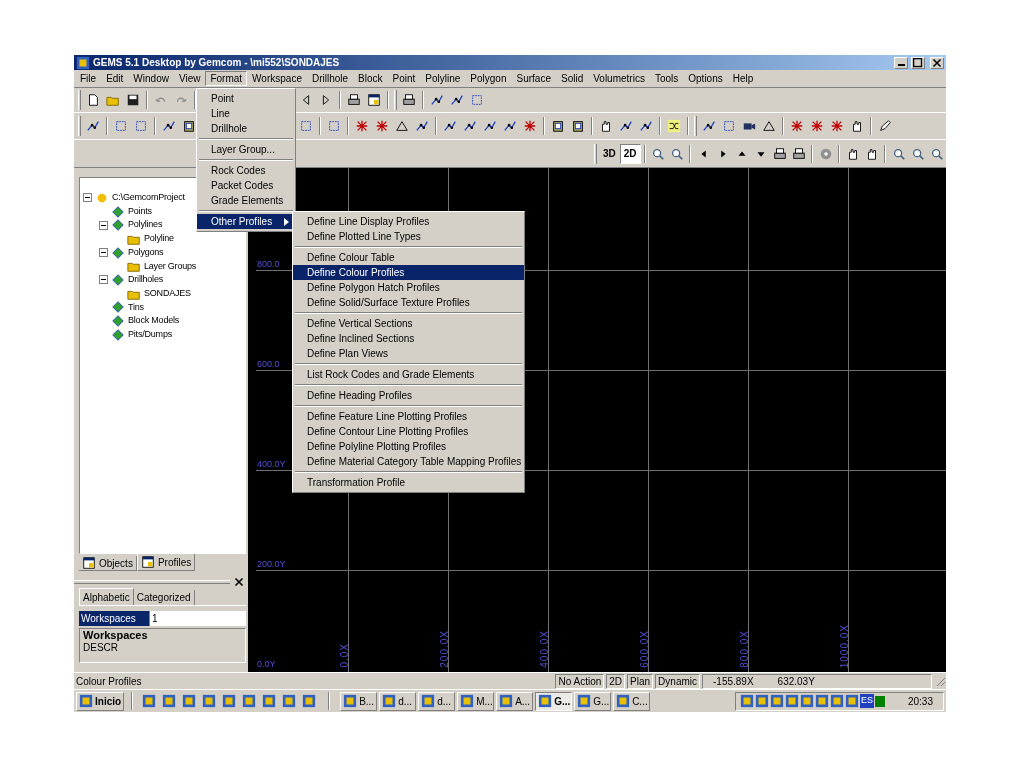 The width and height of the screenshot is (1024, 768). I want to click on menu-item: Define Heading Profiles, so click(408, 395).